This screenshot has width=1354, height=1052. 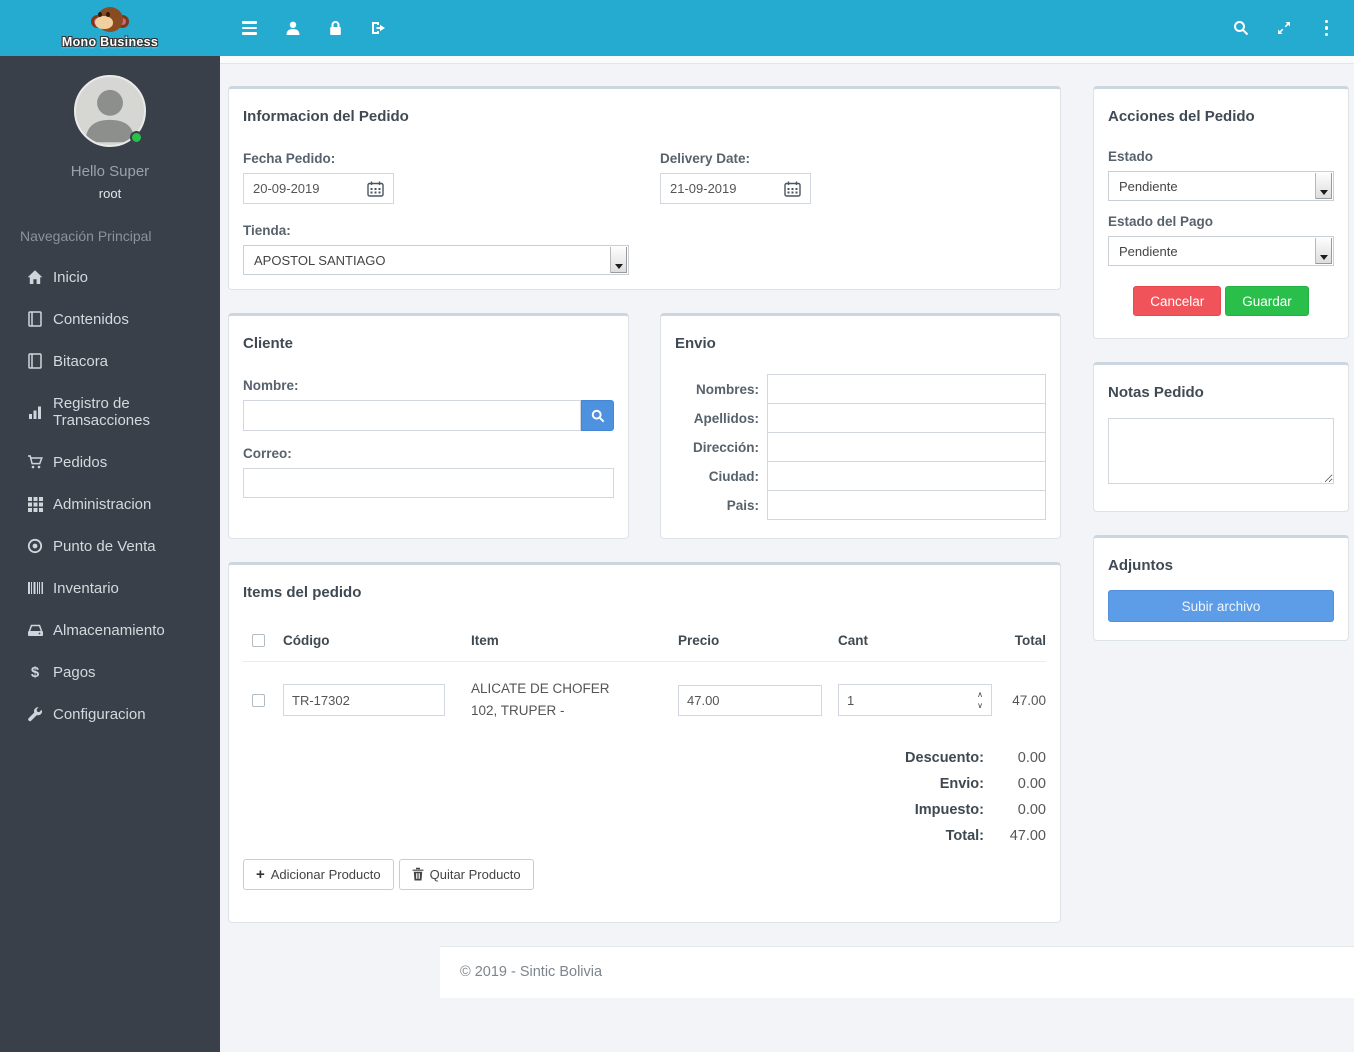 I want to click on item-row: ALICATE DE CHOFER 102, TRUPER - ∧∨ 47.00, so click(x=644, y=695).